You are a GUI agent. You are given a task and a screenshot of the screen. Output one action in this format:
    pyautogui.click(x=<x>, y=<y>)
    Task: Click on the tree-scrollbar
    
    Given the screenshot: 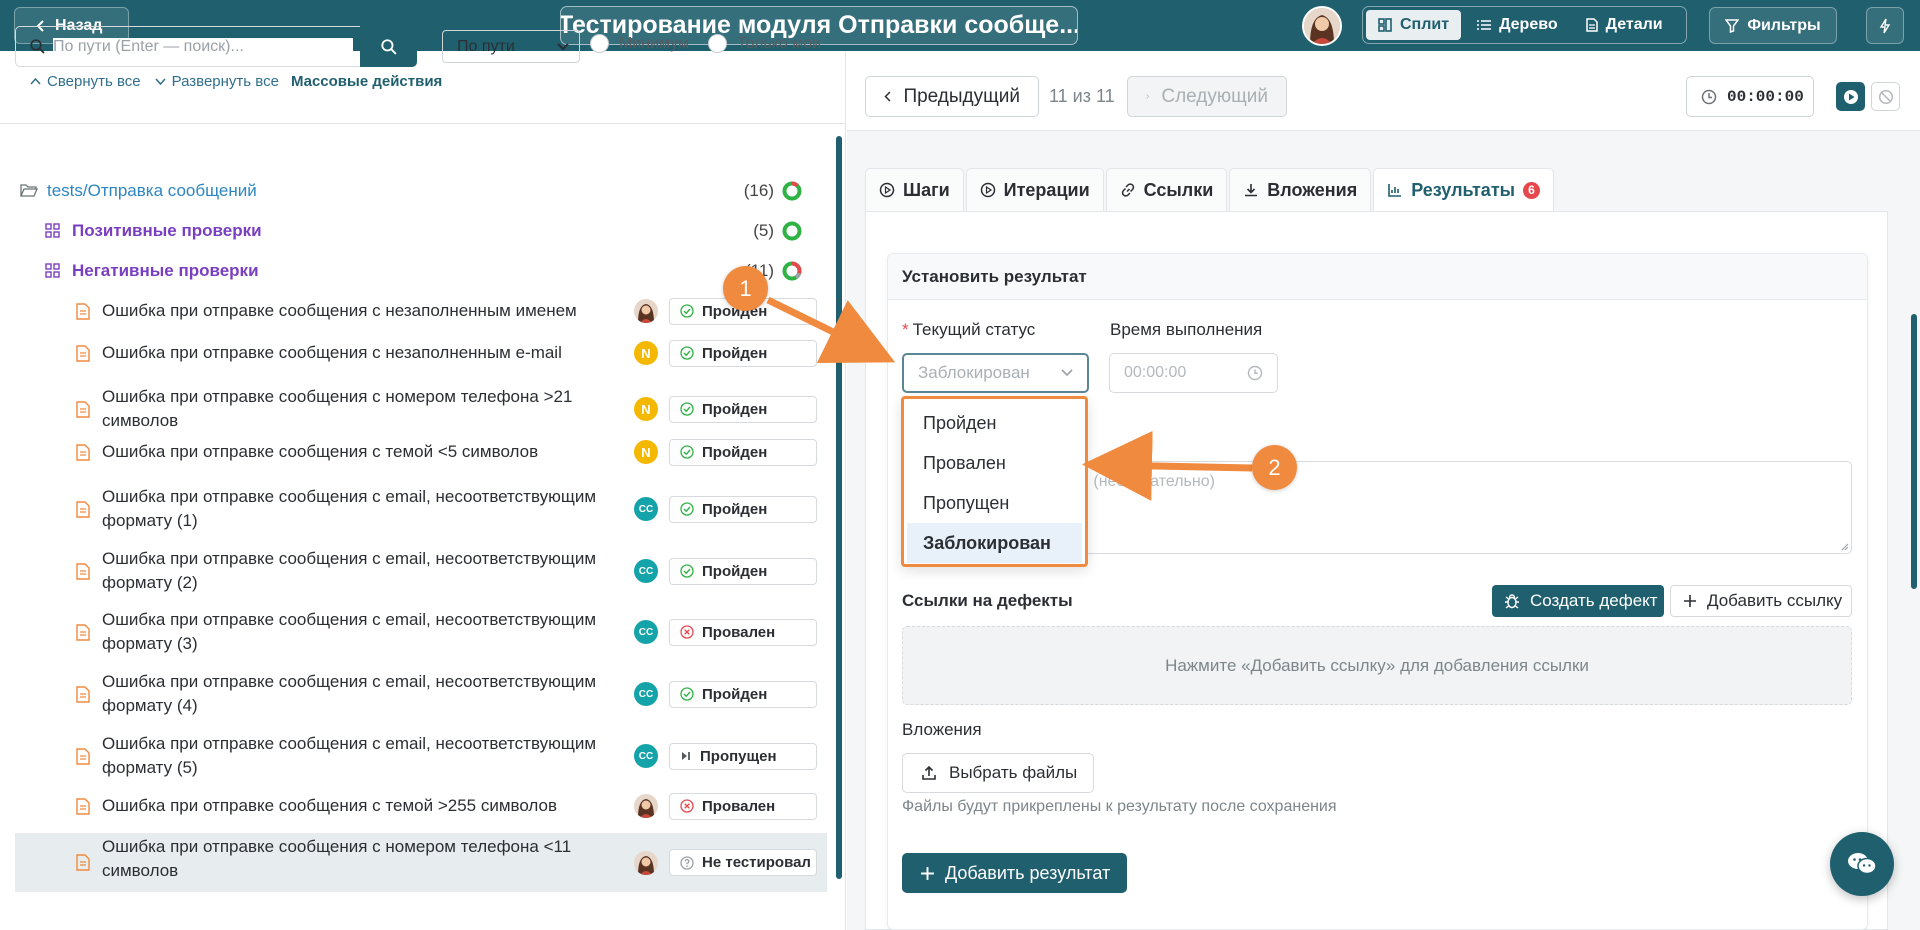 What is the action you would take?
    pyautogui.click(x=839, y=507)
    